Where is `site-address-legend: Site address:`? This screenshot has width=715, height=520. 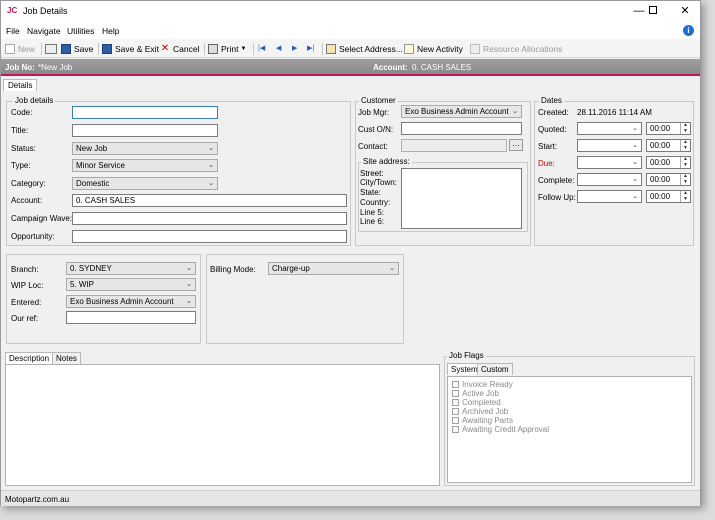 site-address-legend: Site address: is located at coordinates (386, 161).